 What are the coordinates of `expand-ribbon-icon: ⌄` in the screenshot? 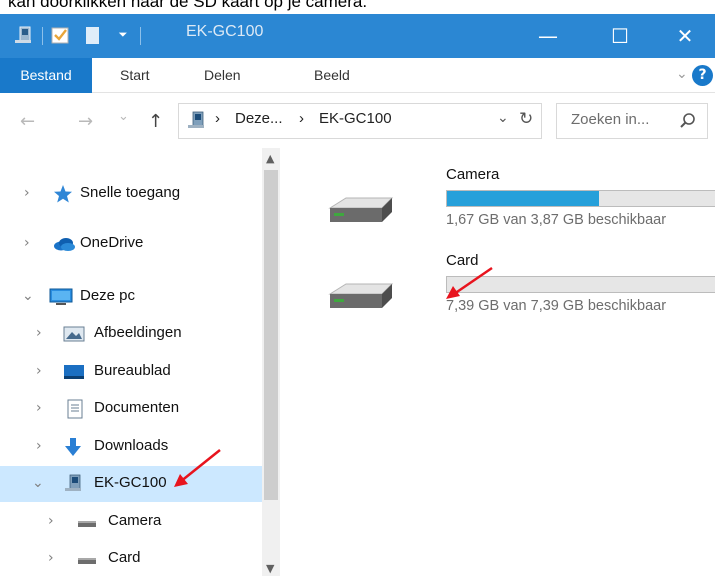 It's located at (682, 74).